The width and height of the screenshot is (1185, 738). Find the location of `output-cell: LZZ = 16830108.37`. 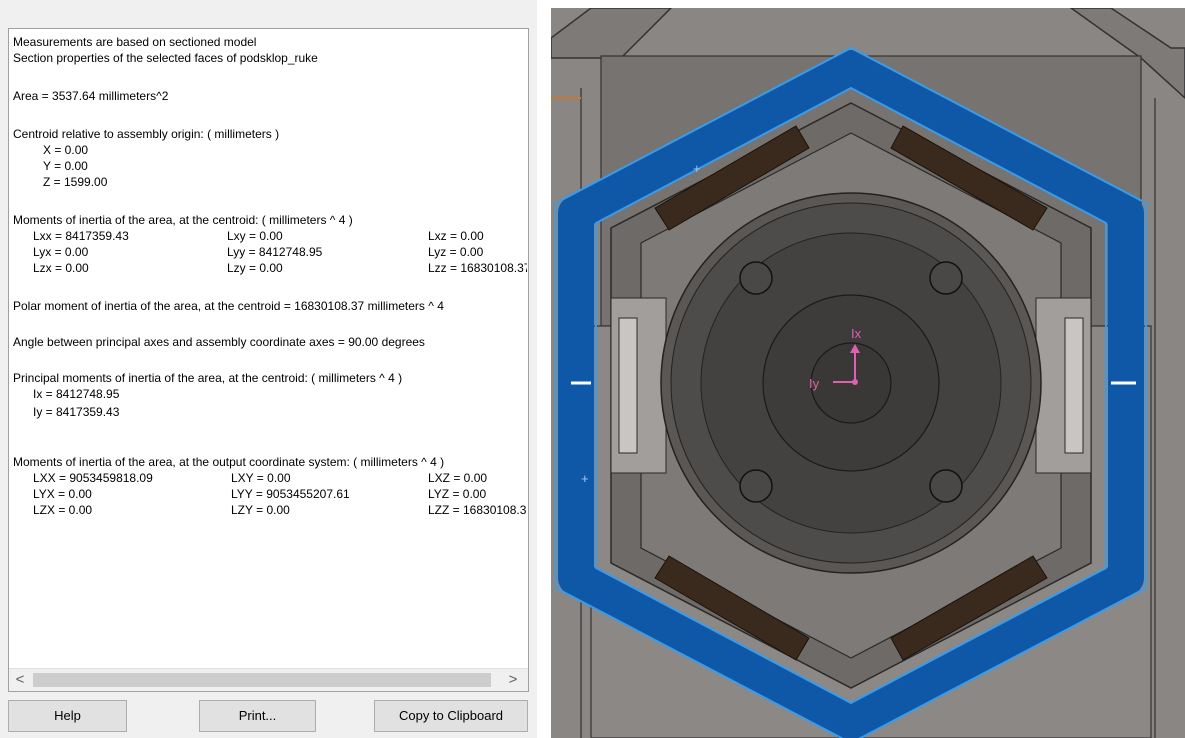

output-cell: LZZ = 16830108.37 is located at coordinates (477, 510).